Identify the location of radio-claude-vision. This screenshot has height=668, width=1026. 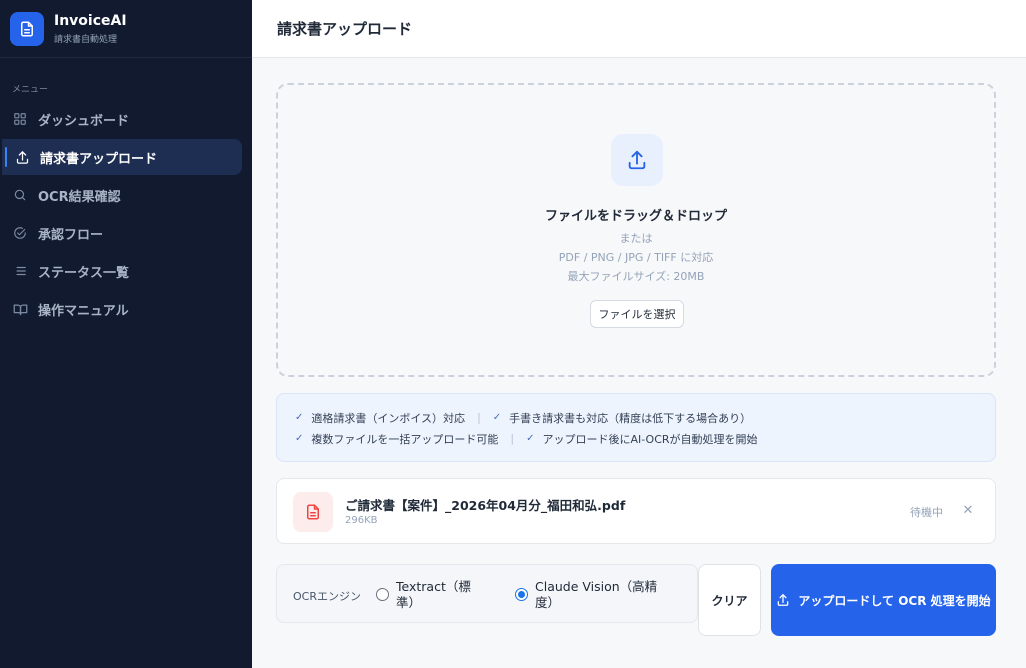
(521, 594).